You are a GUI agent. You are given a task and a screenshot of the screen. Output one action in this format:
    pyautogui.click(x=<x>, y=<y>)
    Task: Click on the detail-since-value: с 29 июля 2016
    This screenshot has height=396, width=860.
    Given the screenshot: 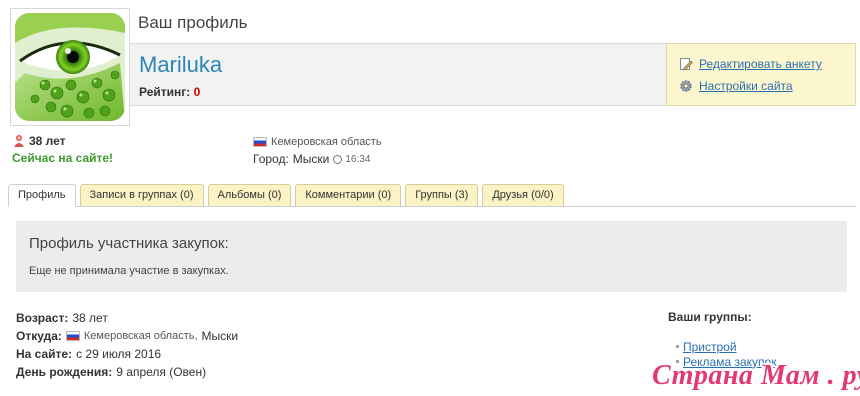 What is the action you would take?
    pyautogui.click(x=119, y=354)
    